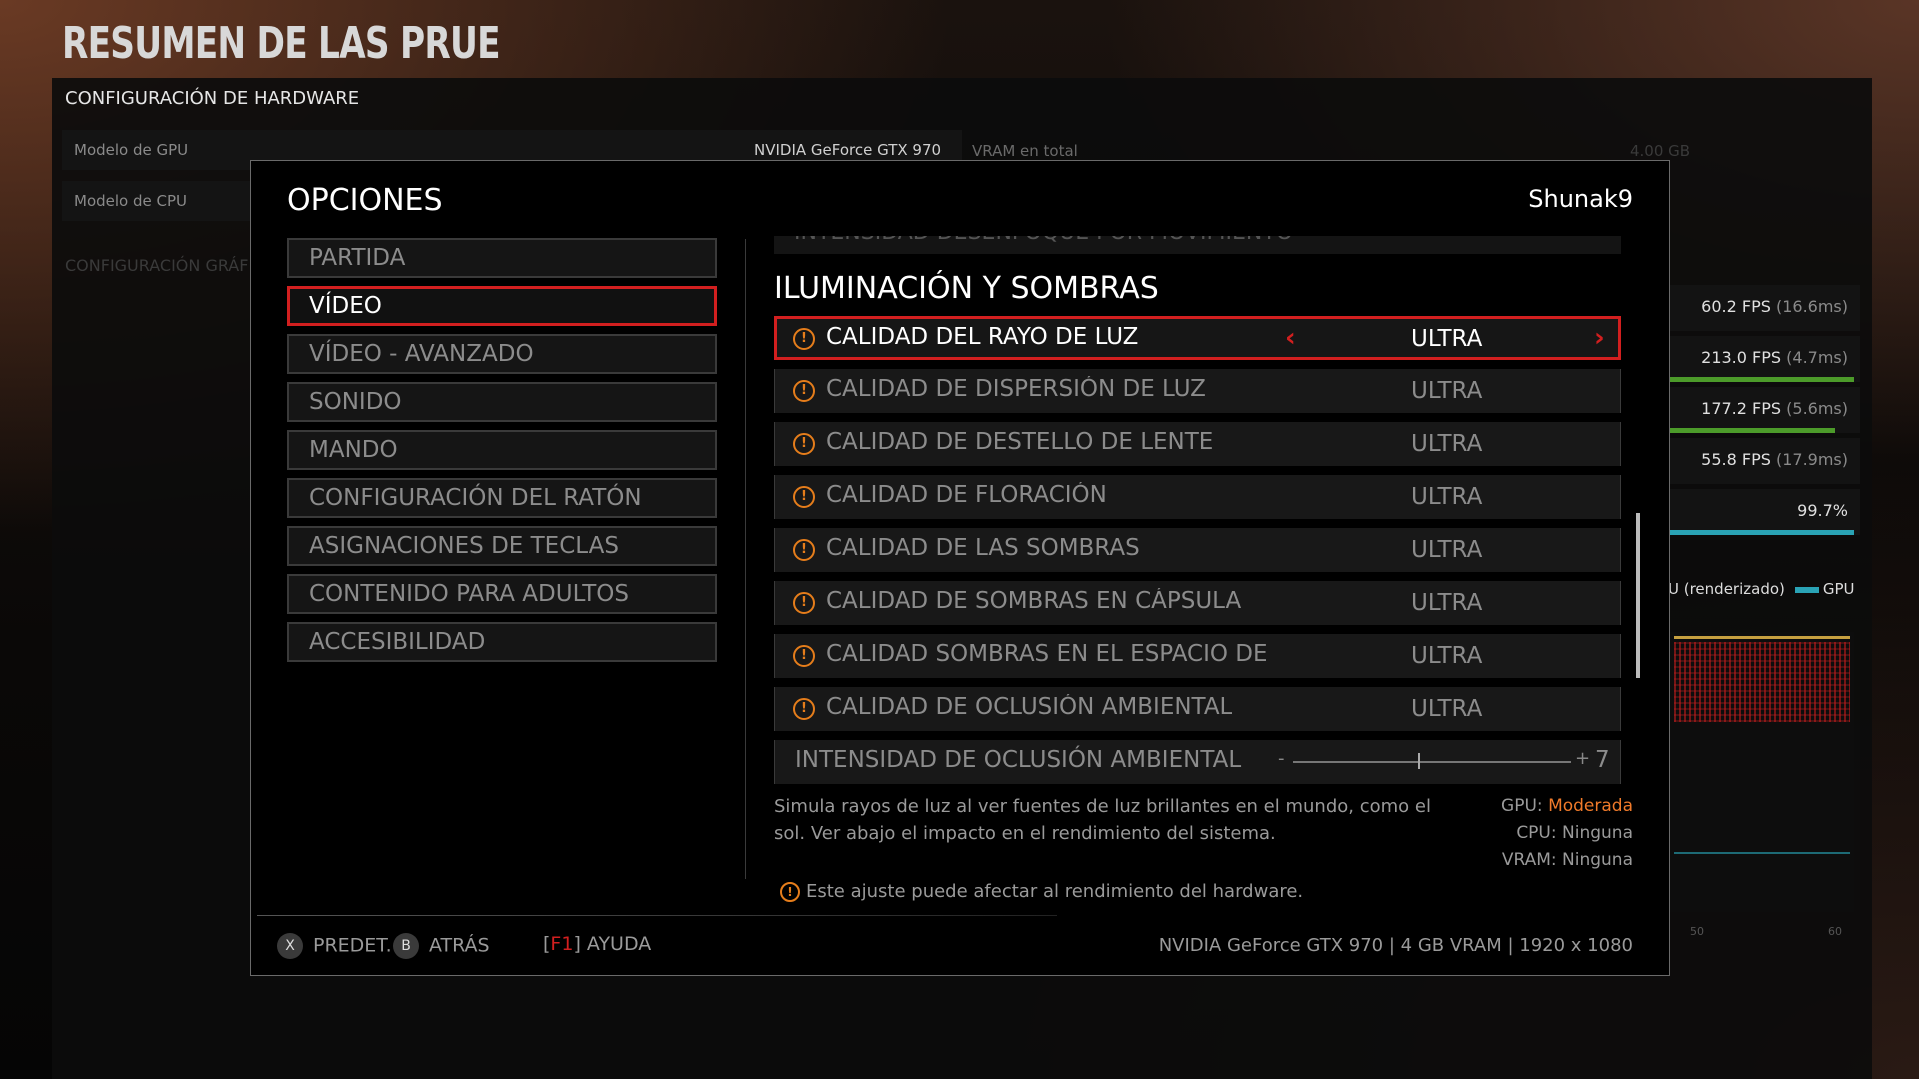  Describe the element at coordinates (212, 98) in the screenshot. I see `hardware-section-title: CONFIGURACIÓN DE HARDWARE` at that location.